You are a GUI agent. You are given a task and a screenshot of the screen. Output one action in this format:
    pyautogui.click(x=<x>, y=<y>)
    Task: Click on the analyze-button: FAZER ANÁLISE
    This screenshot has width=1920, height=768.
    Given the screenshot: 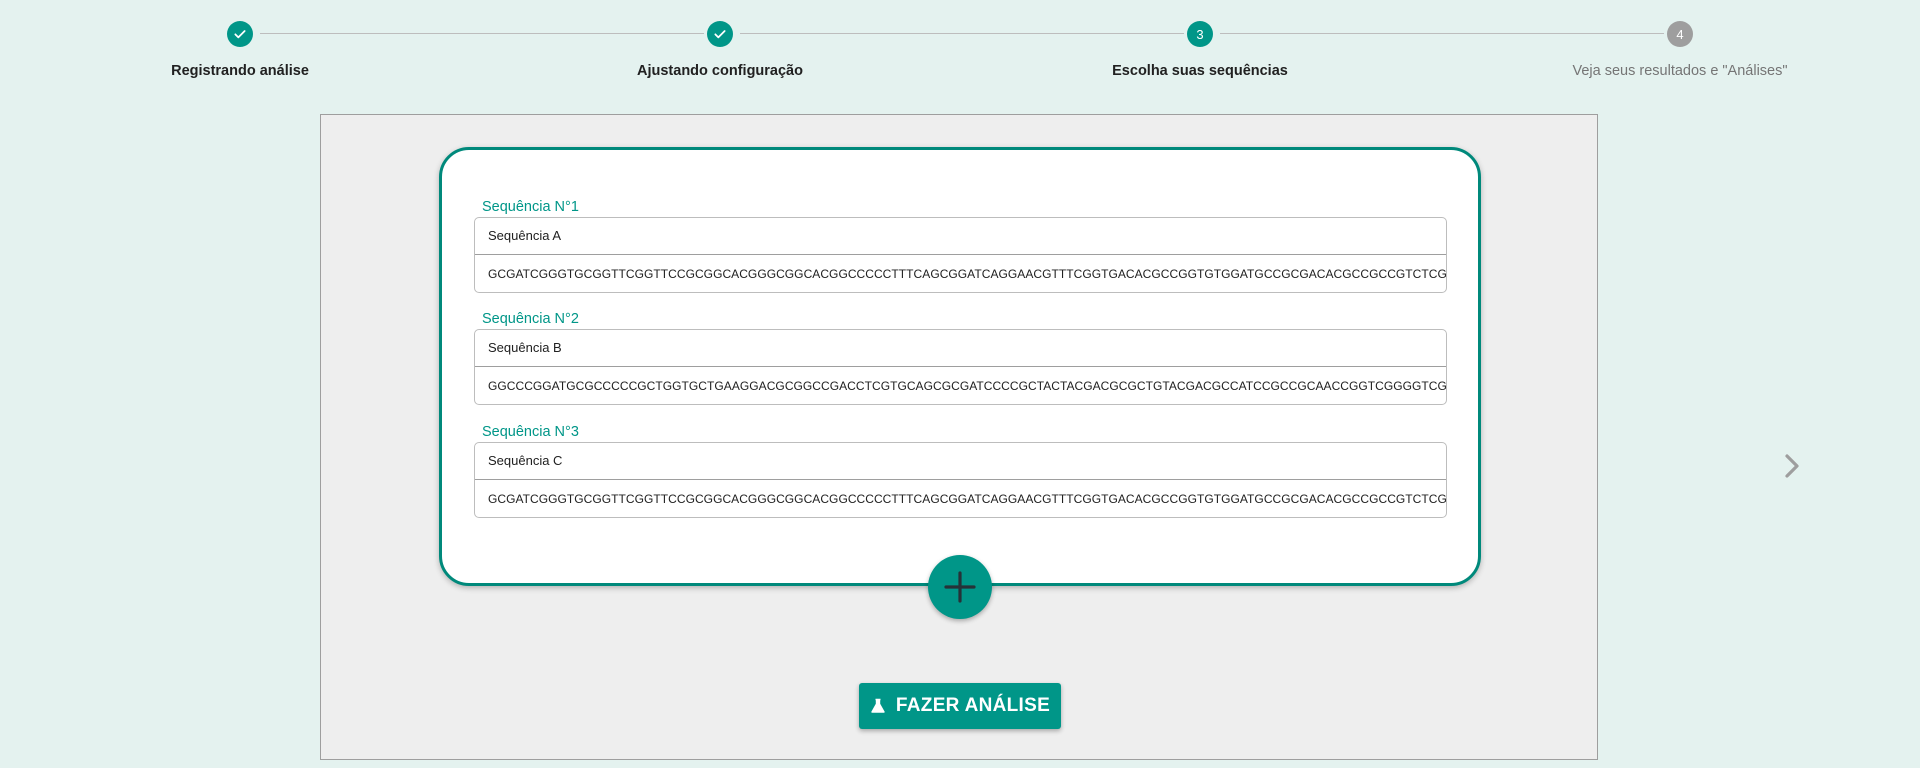 What is the action you would take?
    pyautogui.click(x=960, y=706)
    